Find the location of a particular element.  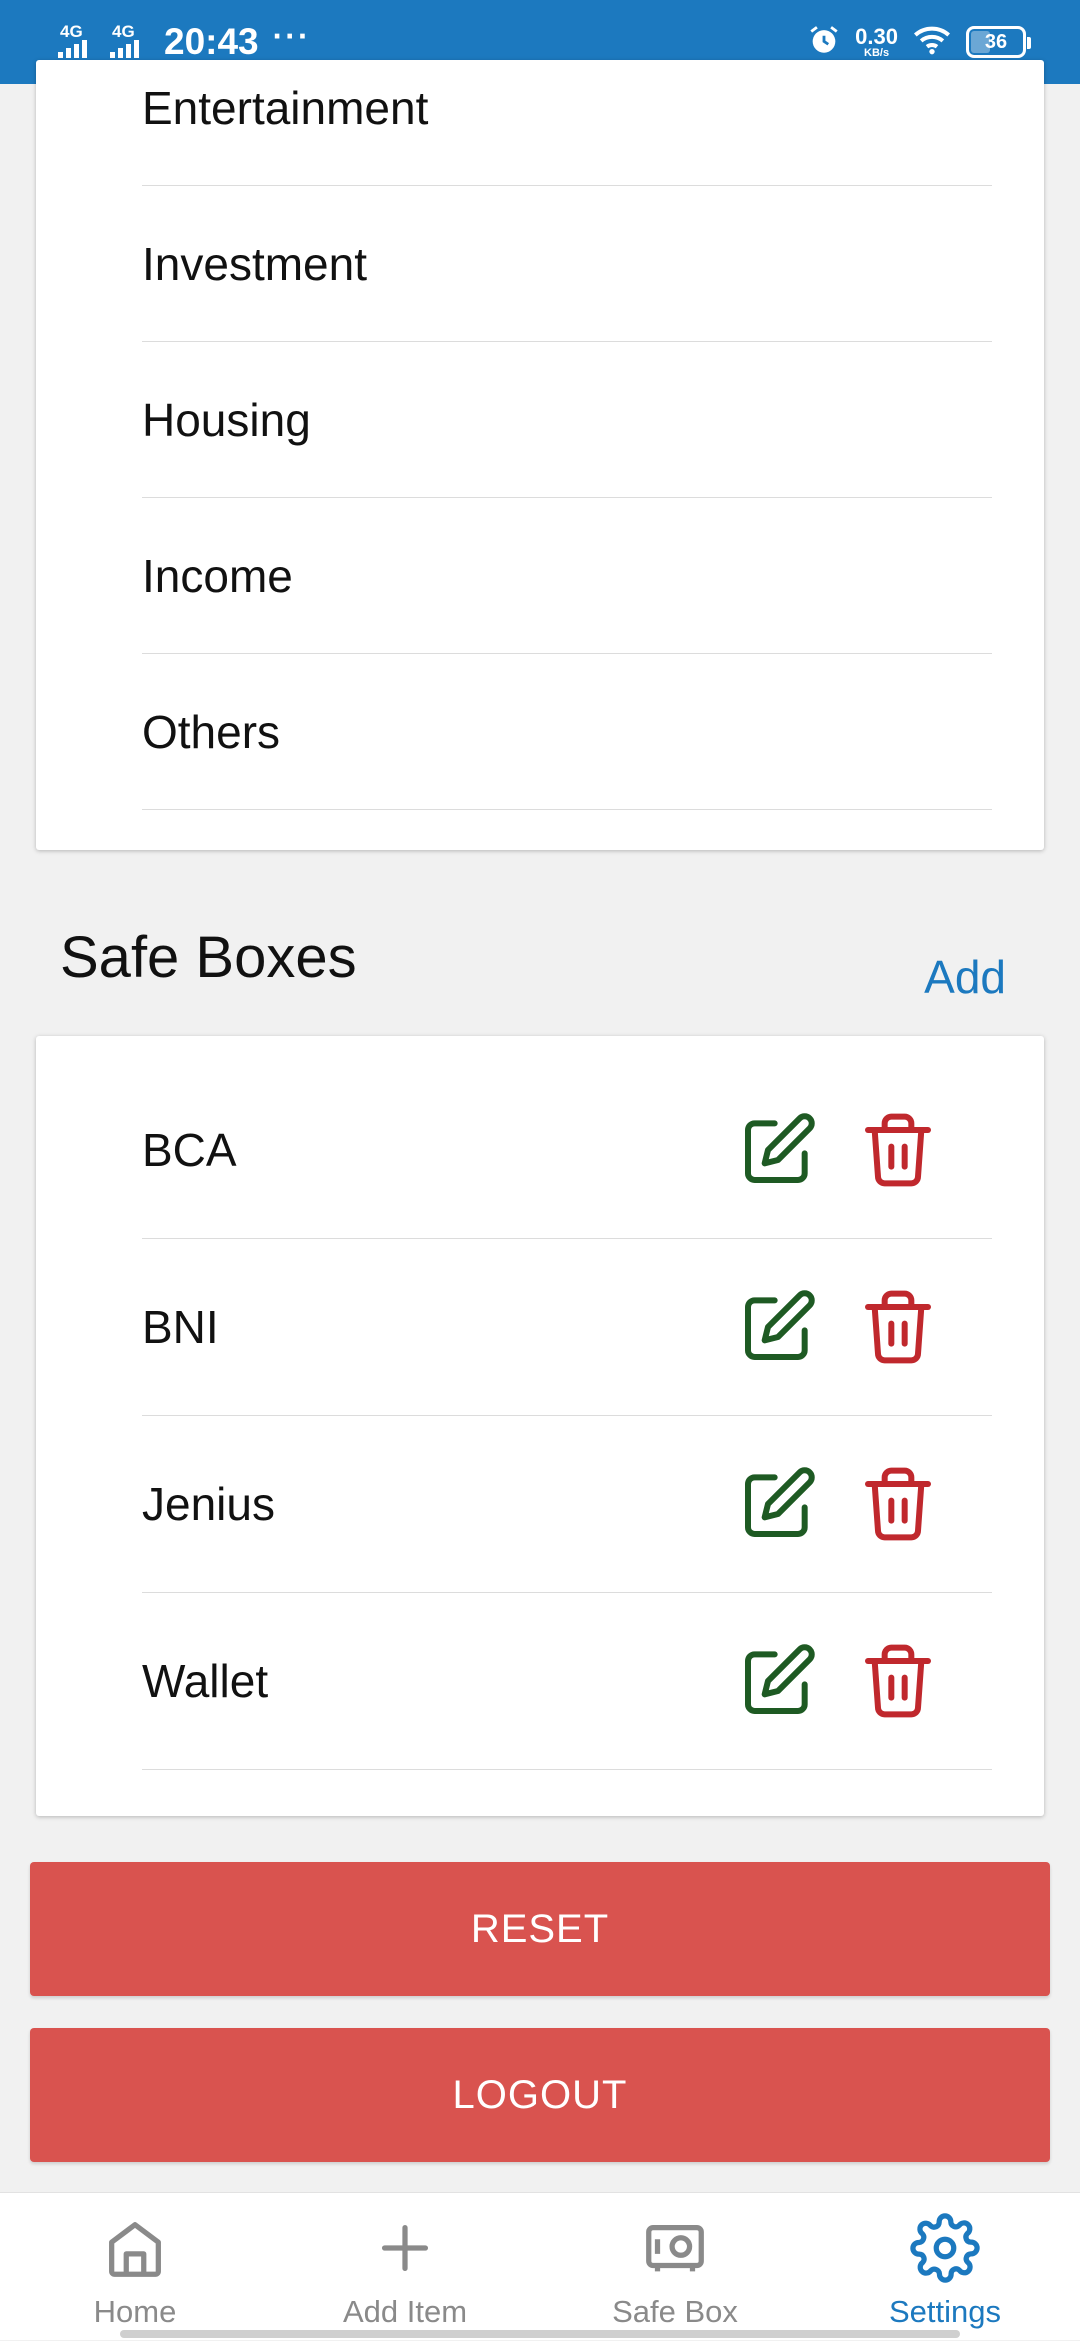

safe-boxes-title: Safe Boxes is located at coordinates (208, 957).